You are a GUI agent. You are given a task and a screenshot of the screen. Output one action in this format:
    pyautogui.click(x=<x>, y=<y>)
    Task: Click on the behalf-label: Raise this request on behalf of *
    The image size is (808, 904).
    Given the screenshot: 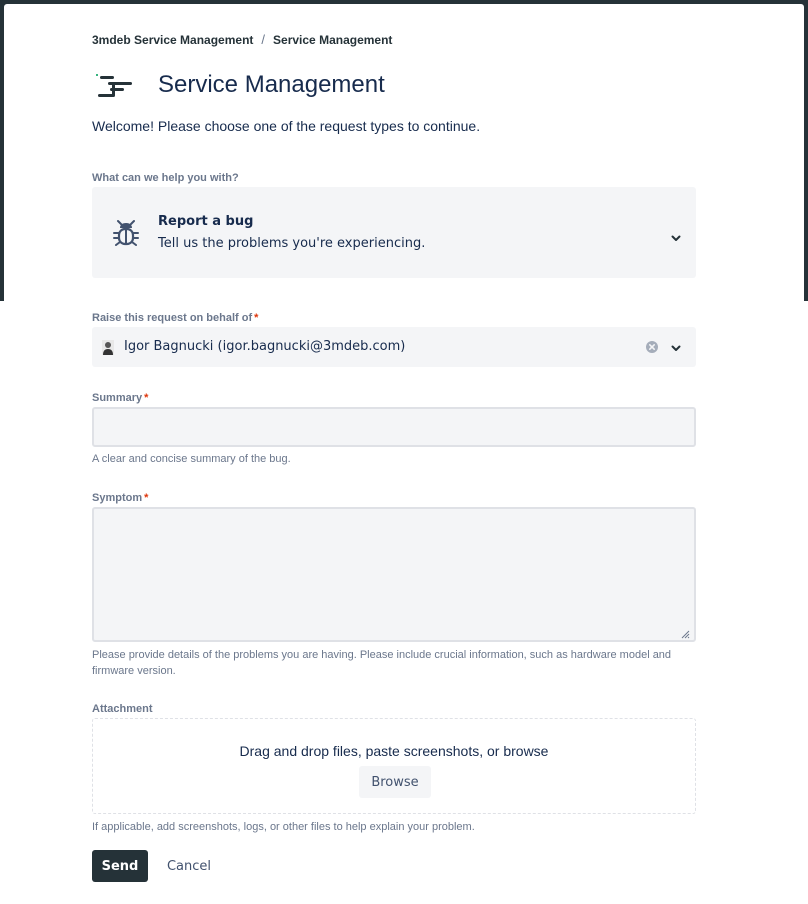 What is the action you would take?
    pyautogui.click(x=175, y=318)
    